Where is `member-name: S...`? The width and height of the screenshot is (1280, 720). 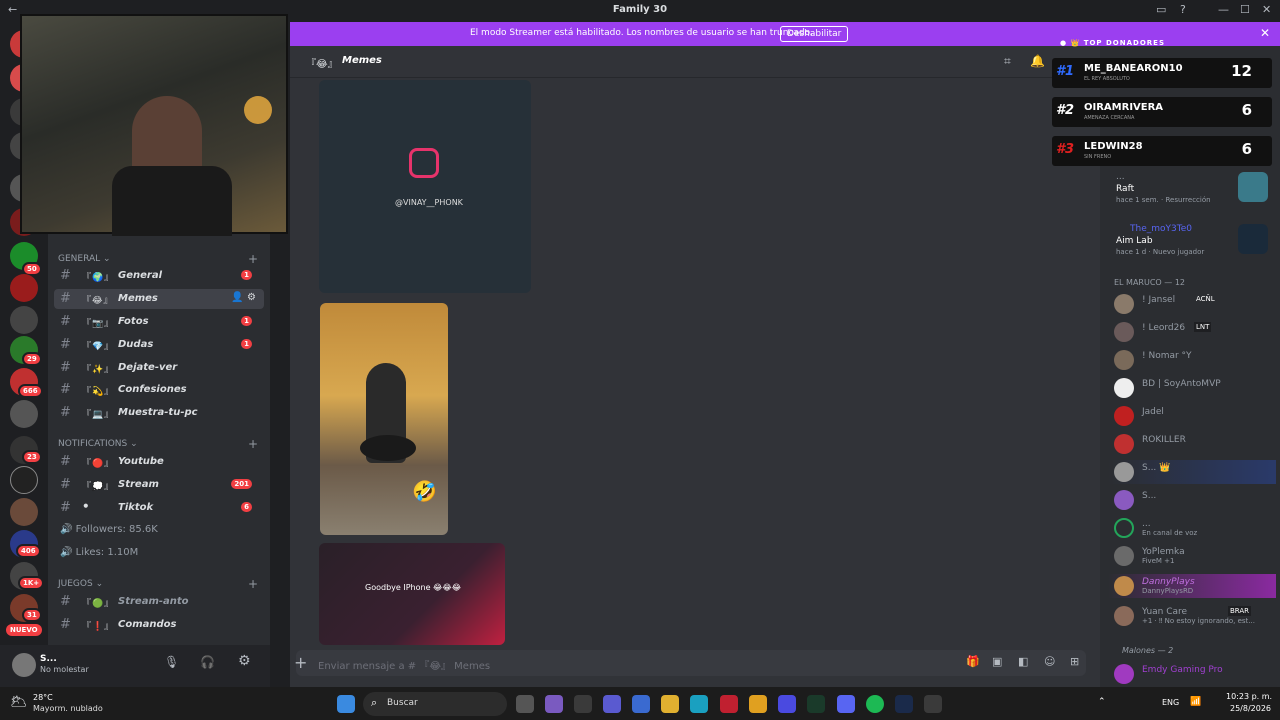 member-name: S... is located at coordinates (1149, 496).